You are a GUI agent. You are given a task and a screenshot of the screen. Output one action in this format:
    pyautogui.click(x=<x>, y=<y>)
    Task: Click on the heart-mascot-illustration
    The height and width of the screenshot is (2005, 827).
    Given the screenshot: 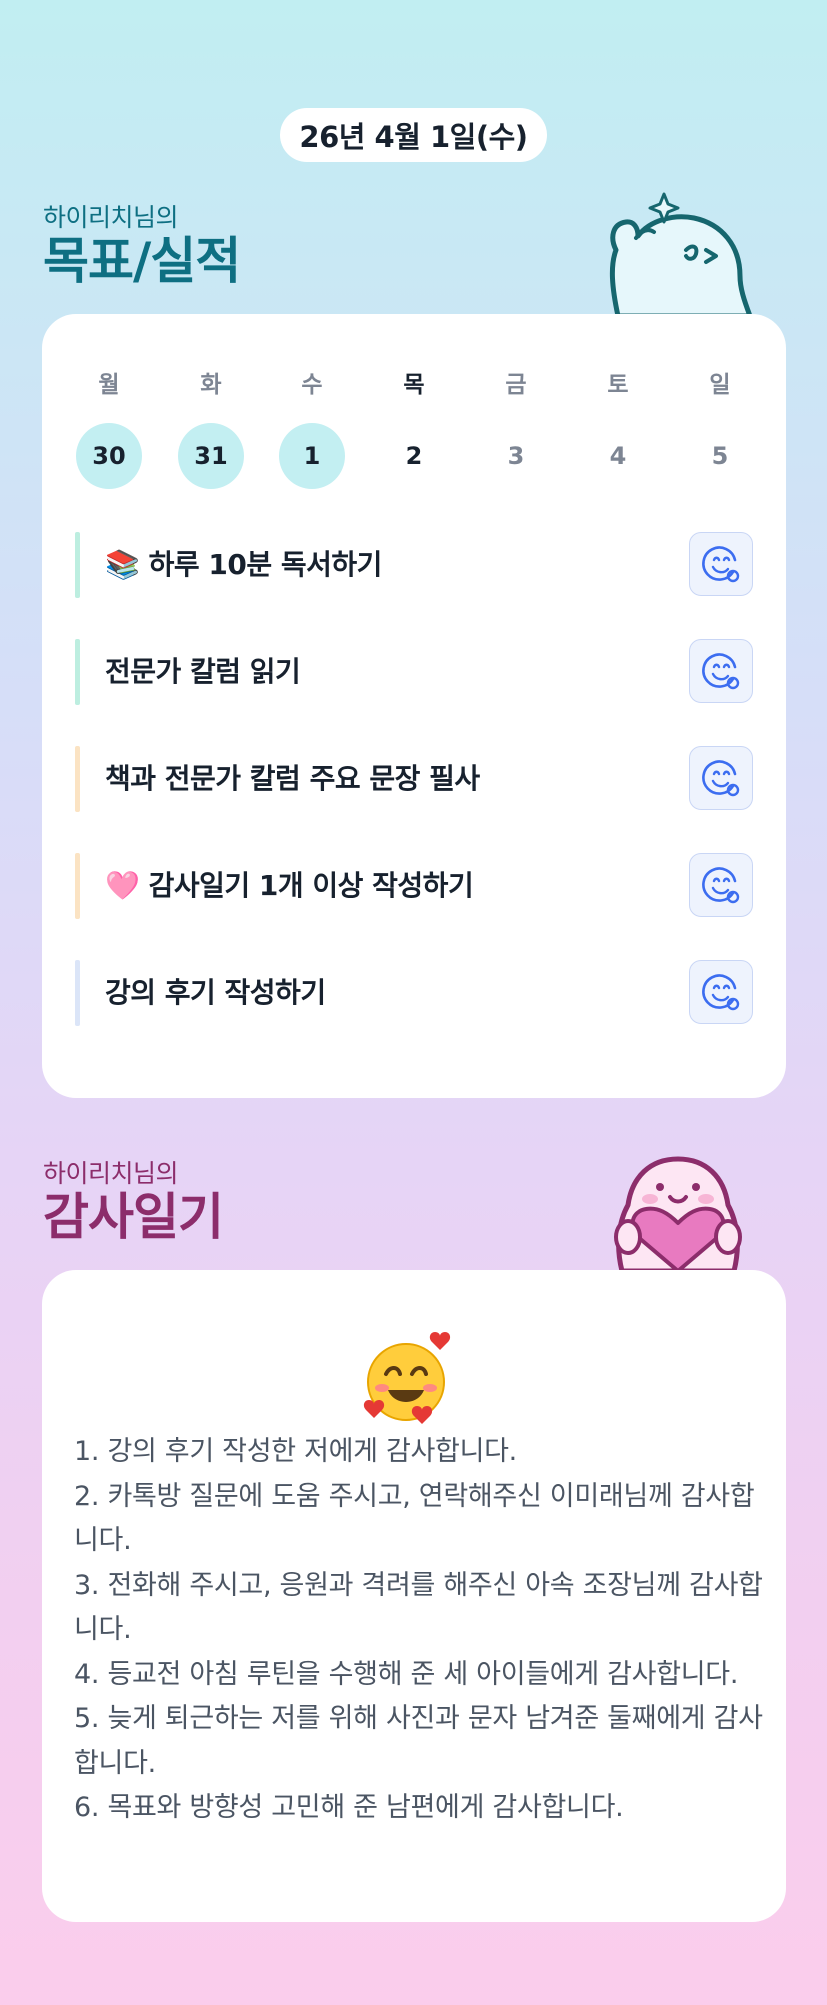 What is the action you would take?
    pyautogui.click(x=678, y=1213)
    